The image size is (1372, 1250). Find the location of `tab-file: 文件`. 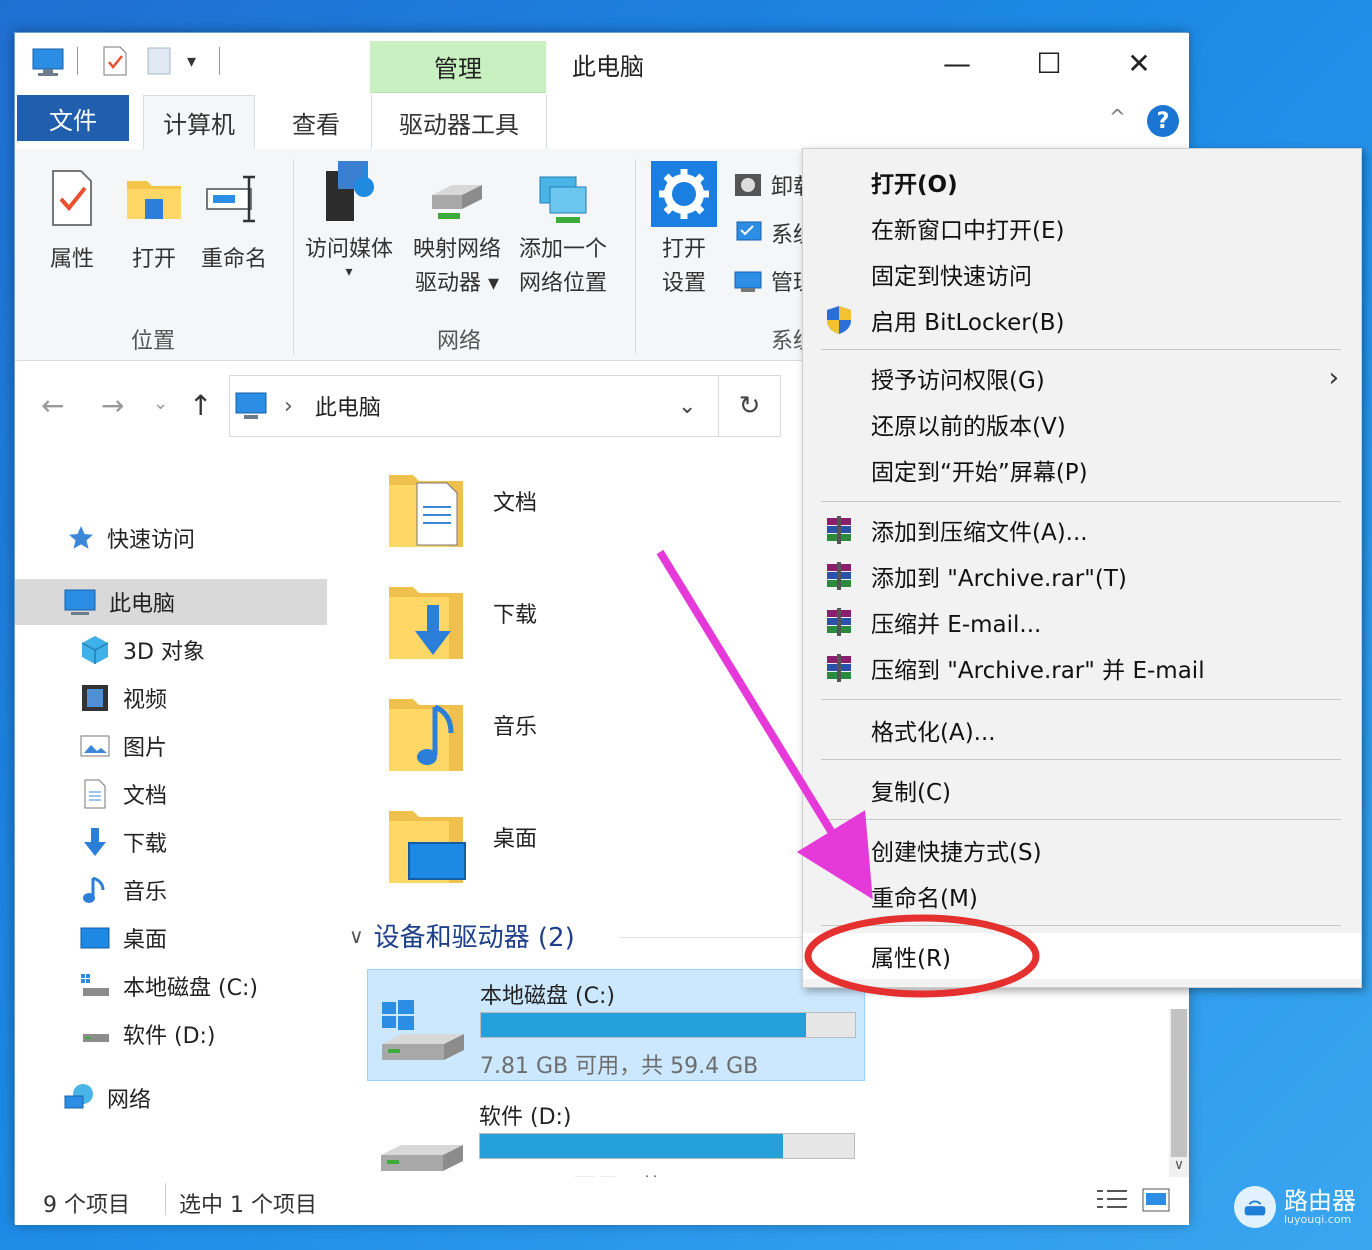

tab-file: 文件 is located at coordinates (73, 118).